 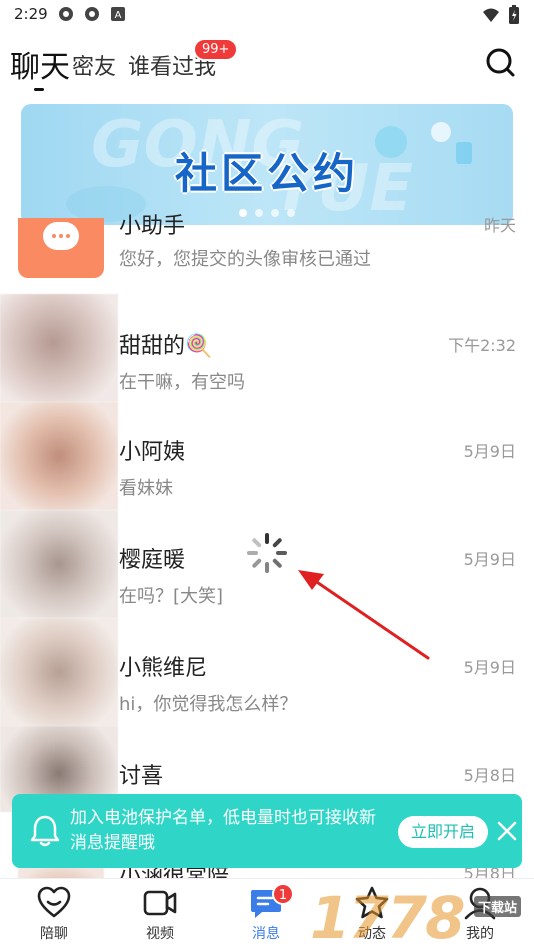 What do you see at coordinates (171, 596) in the screenshot?
I see `chat-preview: 在吗？[大笑]` at bounding box center [171, 596].